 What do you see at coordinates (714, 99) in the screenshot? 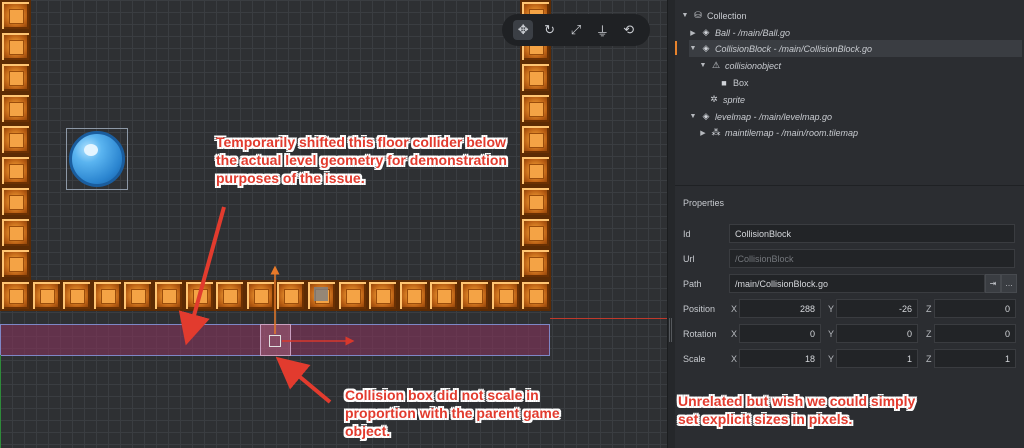
I see `sprite-icon: ✲` at bounding box center [714, 99].